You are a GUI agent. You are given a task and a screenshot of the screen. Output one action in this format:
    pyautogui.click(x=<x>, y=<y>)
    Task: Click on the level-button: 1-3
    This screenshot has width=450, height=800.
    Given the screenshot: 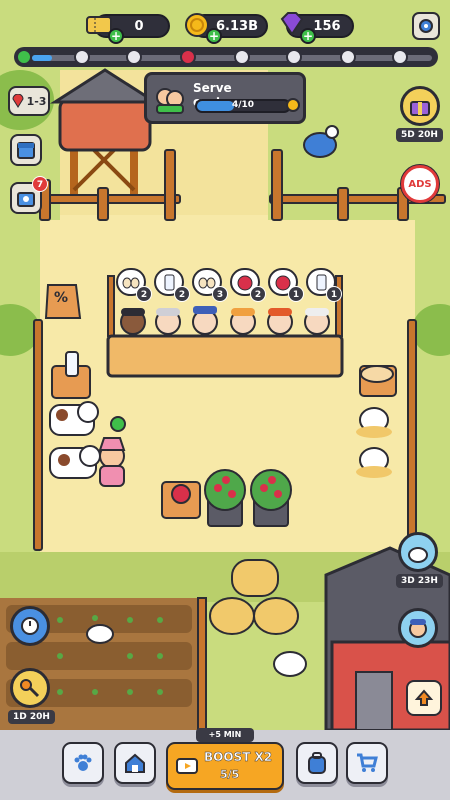 What is the action you would take?
    pyautogui.click(x=29, y=101)
    